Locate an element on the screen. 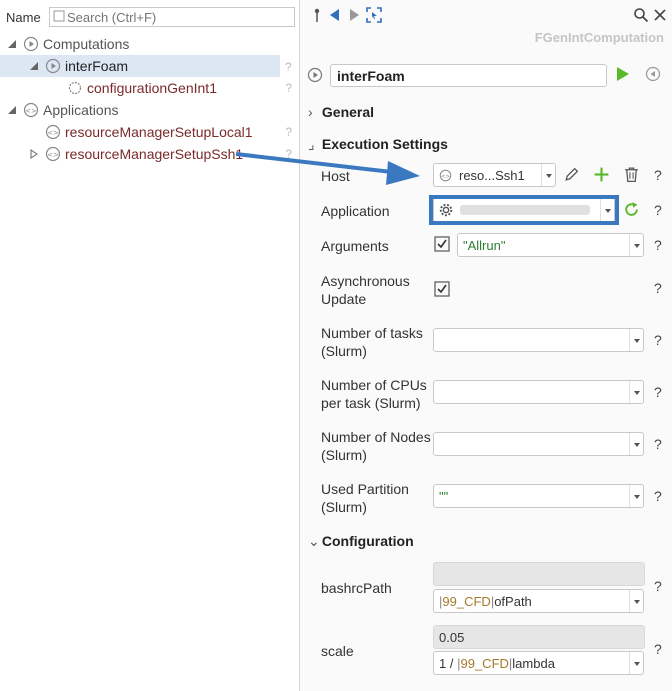 The width and height of the screenshot is (672, 691). tree-item-label: interFoam is located at coordinates (97, 66).